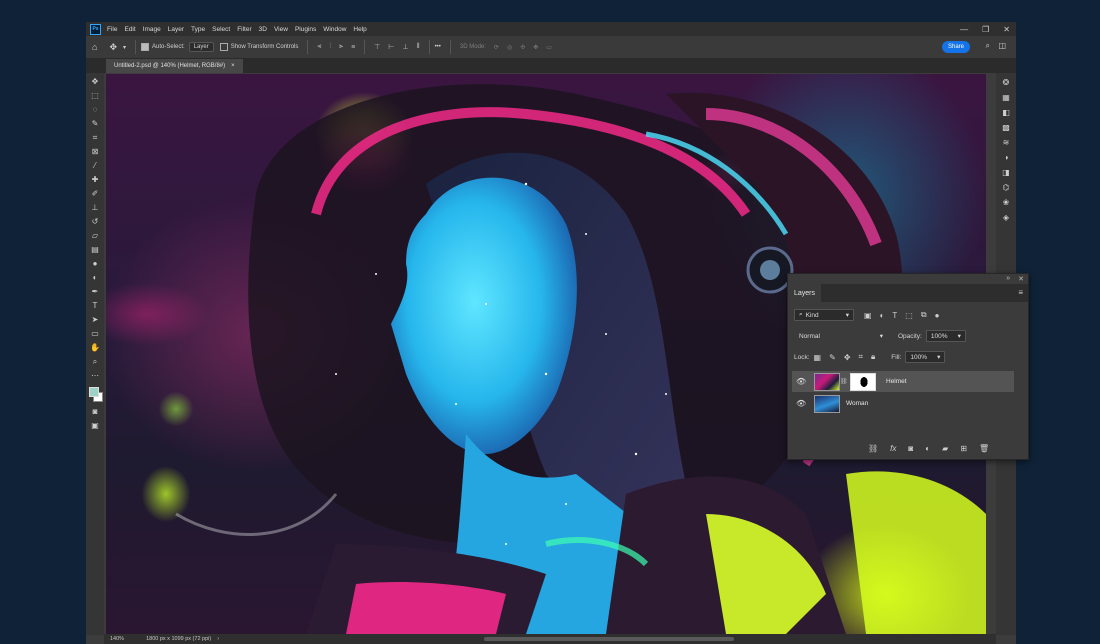  I want to click on color-swatches, so click(95, 395).